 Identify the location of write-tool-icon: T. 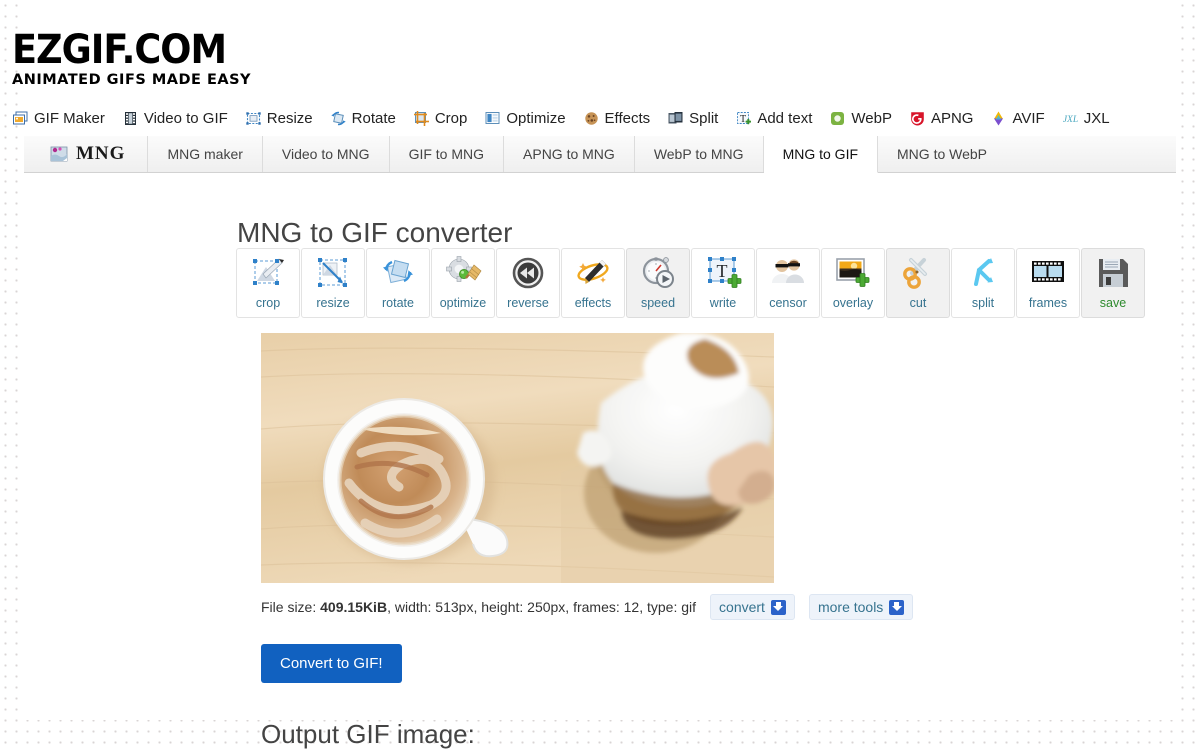
(723, 274).